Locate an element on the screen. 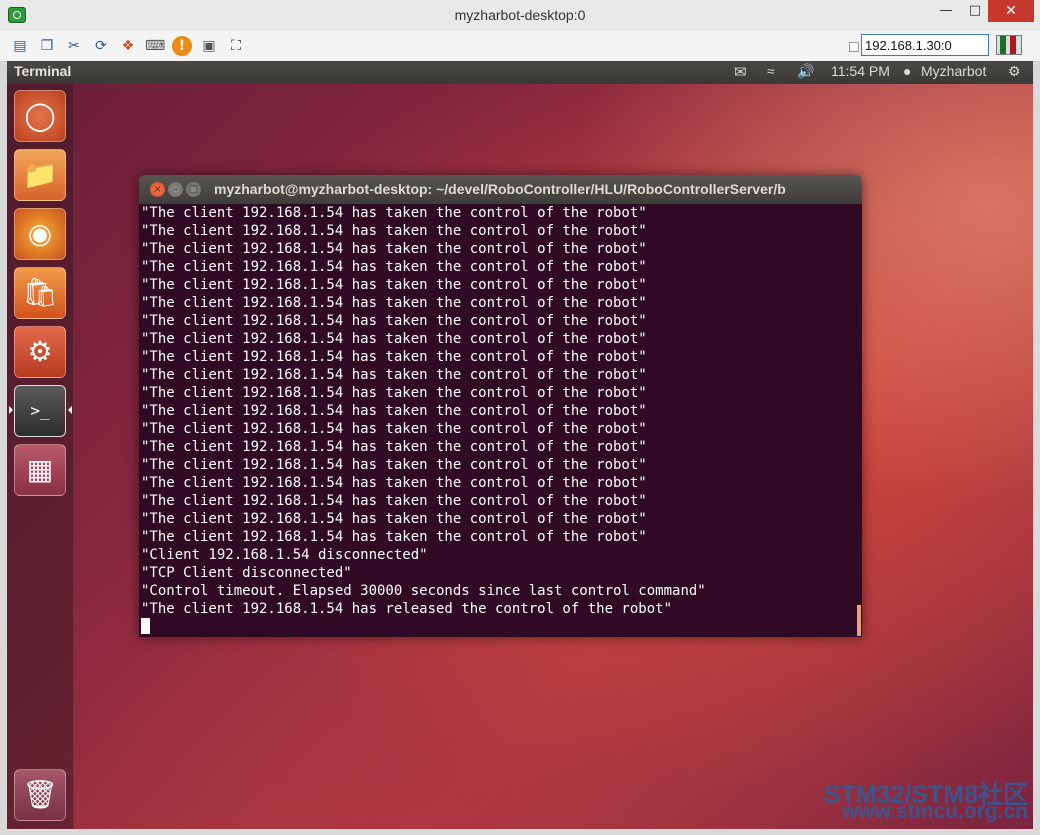  workspace-switcher-icon: ▦ is located at coordinates (40, 470).